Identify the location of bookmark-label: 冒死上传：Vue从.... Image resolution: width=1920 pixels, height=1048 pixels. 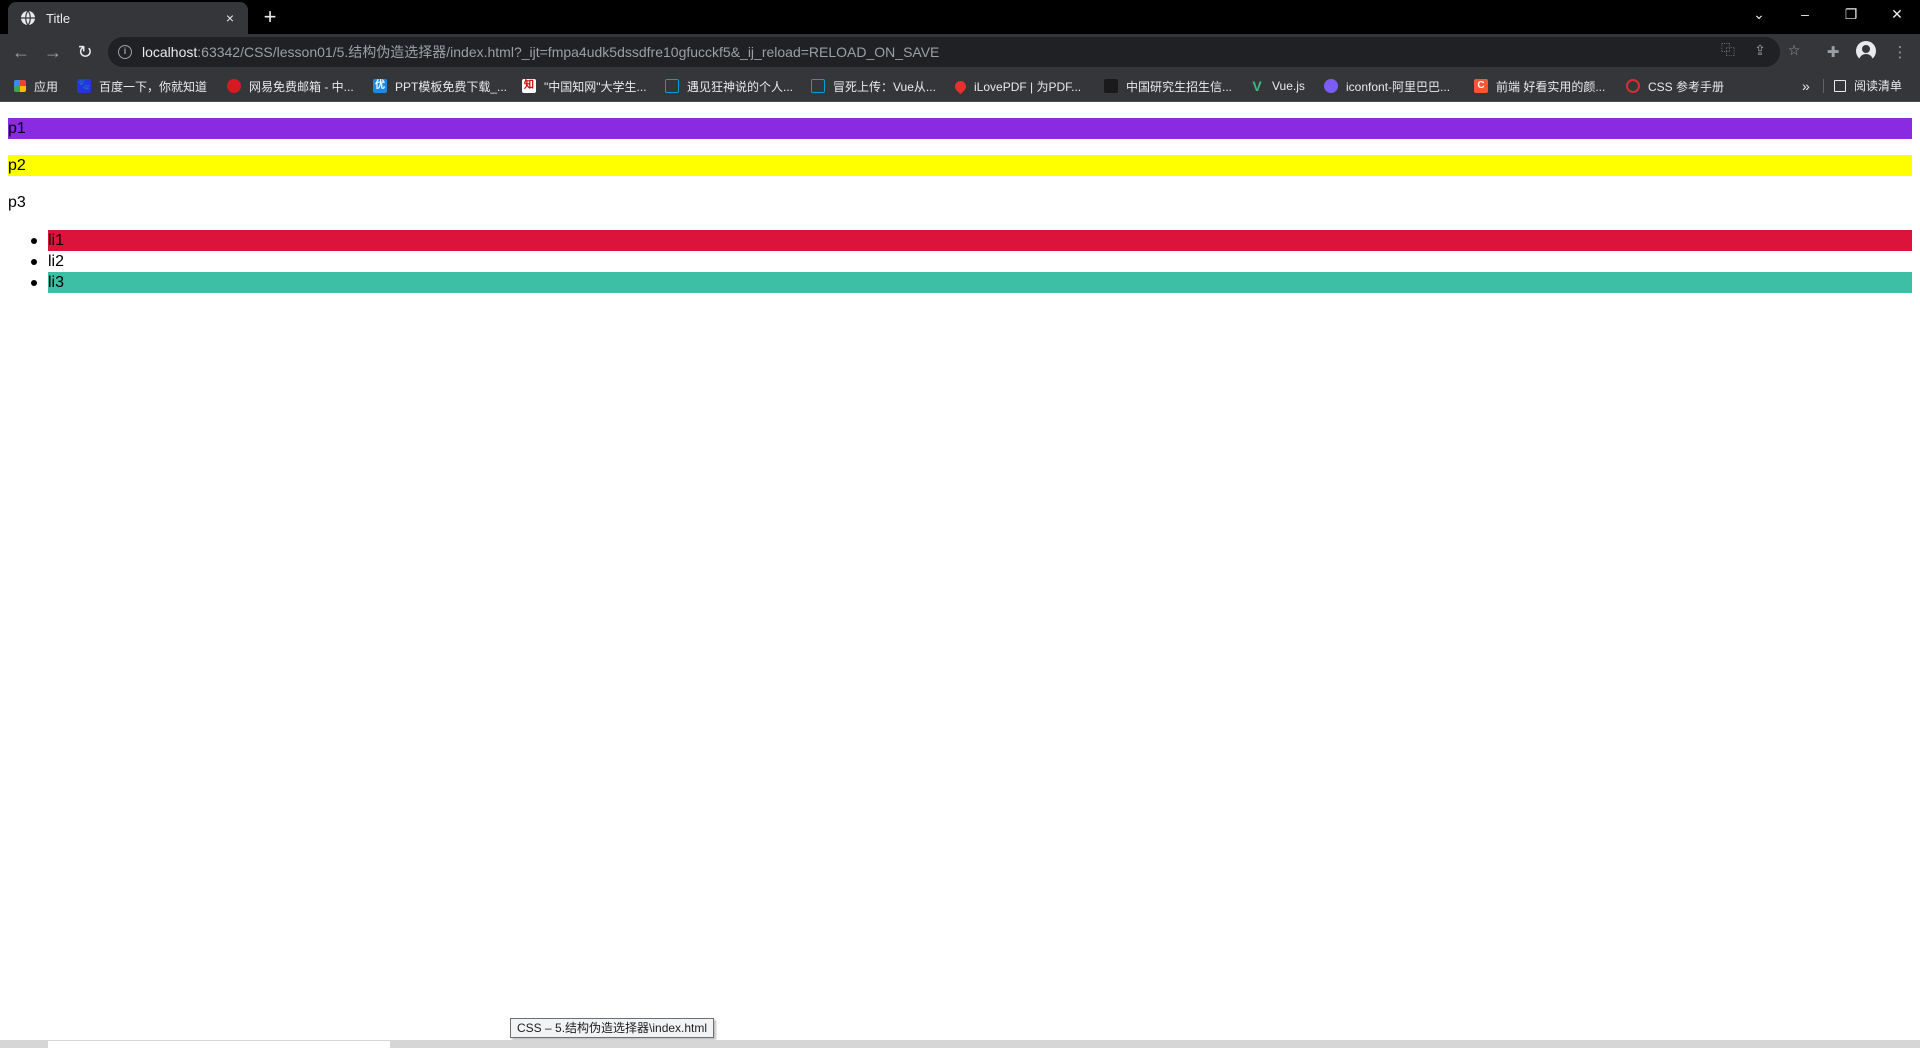
(884, 86).